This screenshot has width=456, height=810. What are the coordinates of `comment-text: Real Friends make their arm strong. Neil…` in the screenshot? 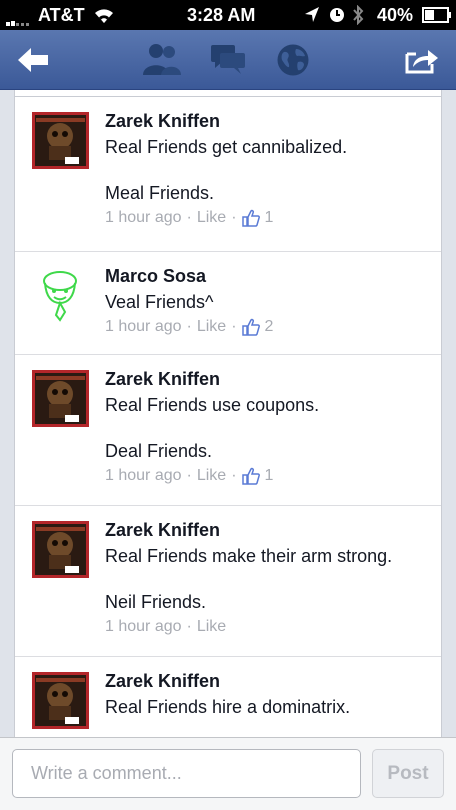 It's located at (249, 579).